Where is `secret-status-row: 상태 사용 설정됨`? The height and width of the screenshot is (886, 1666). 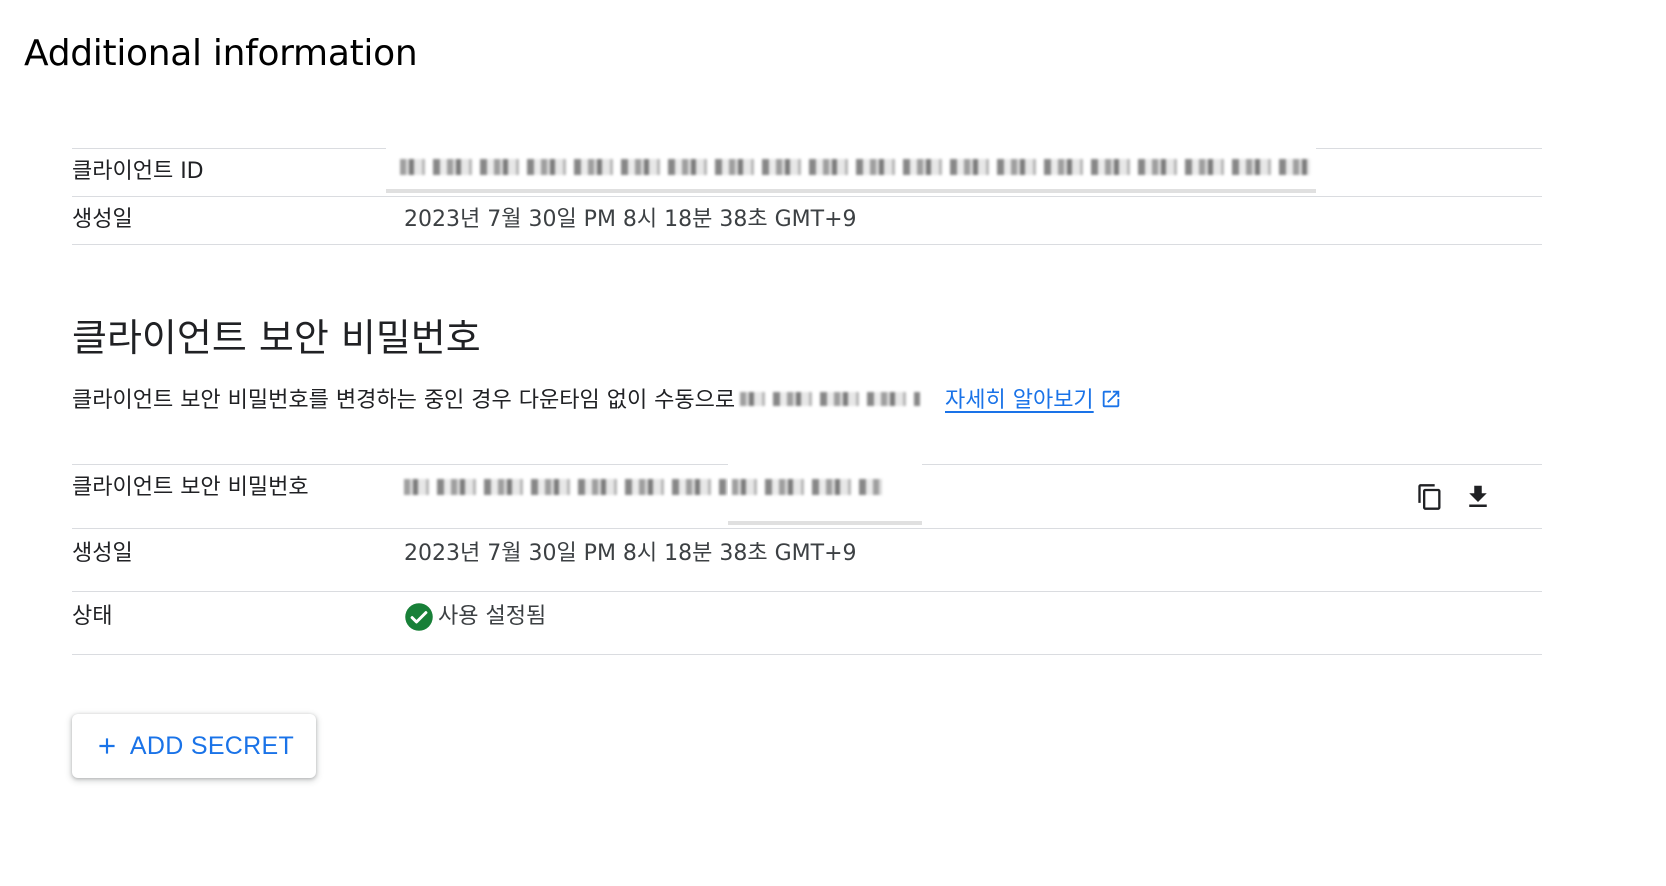 secret-status-row: 상태 사용 설정됨 is located at coordinates (807, 623).